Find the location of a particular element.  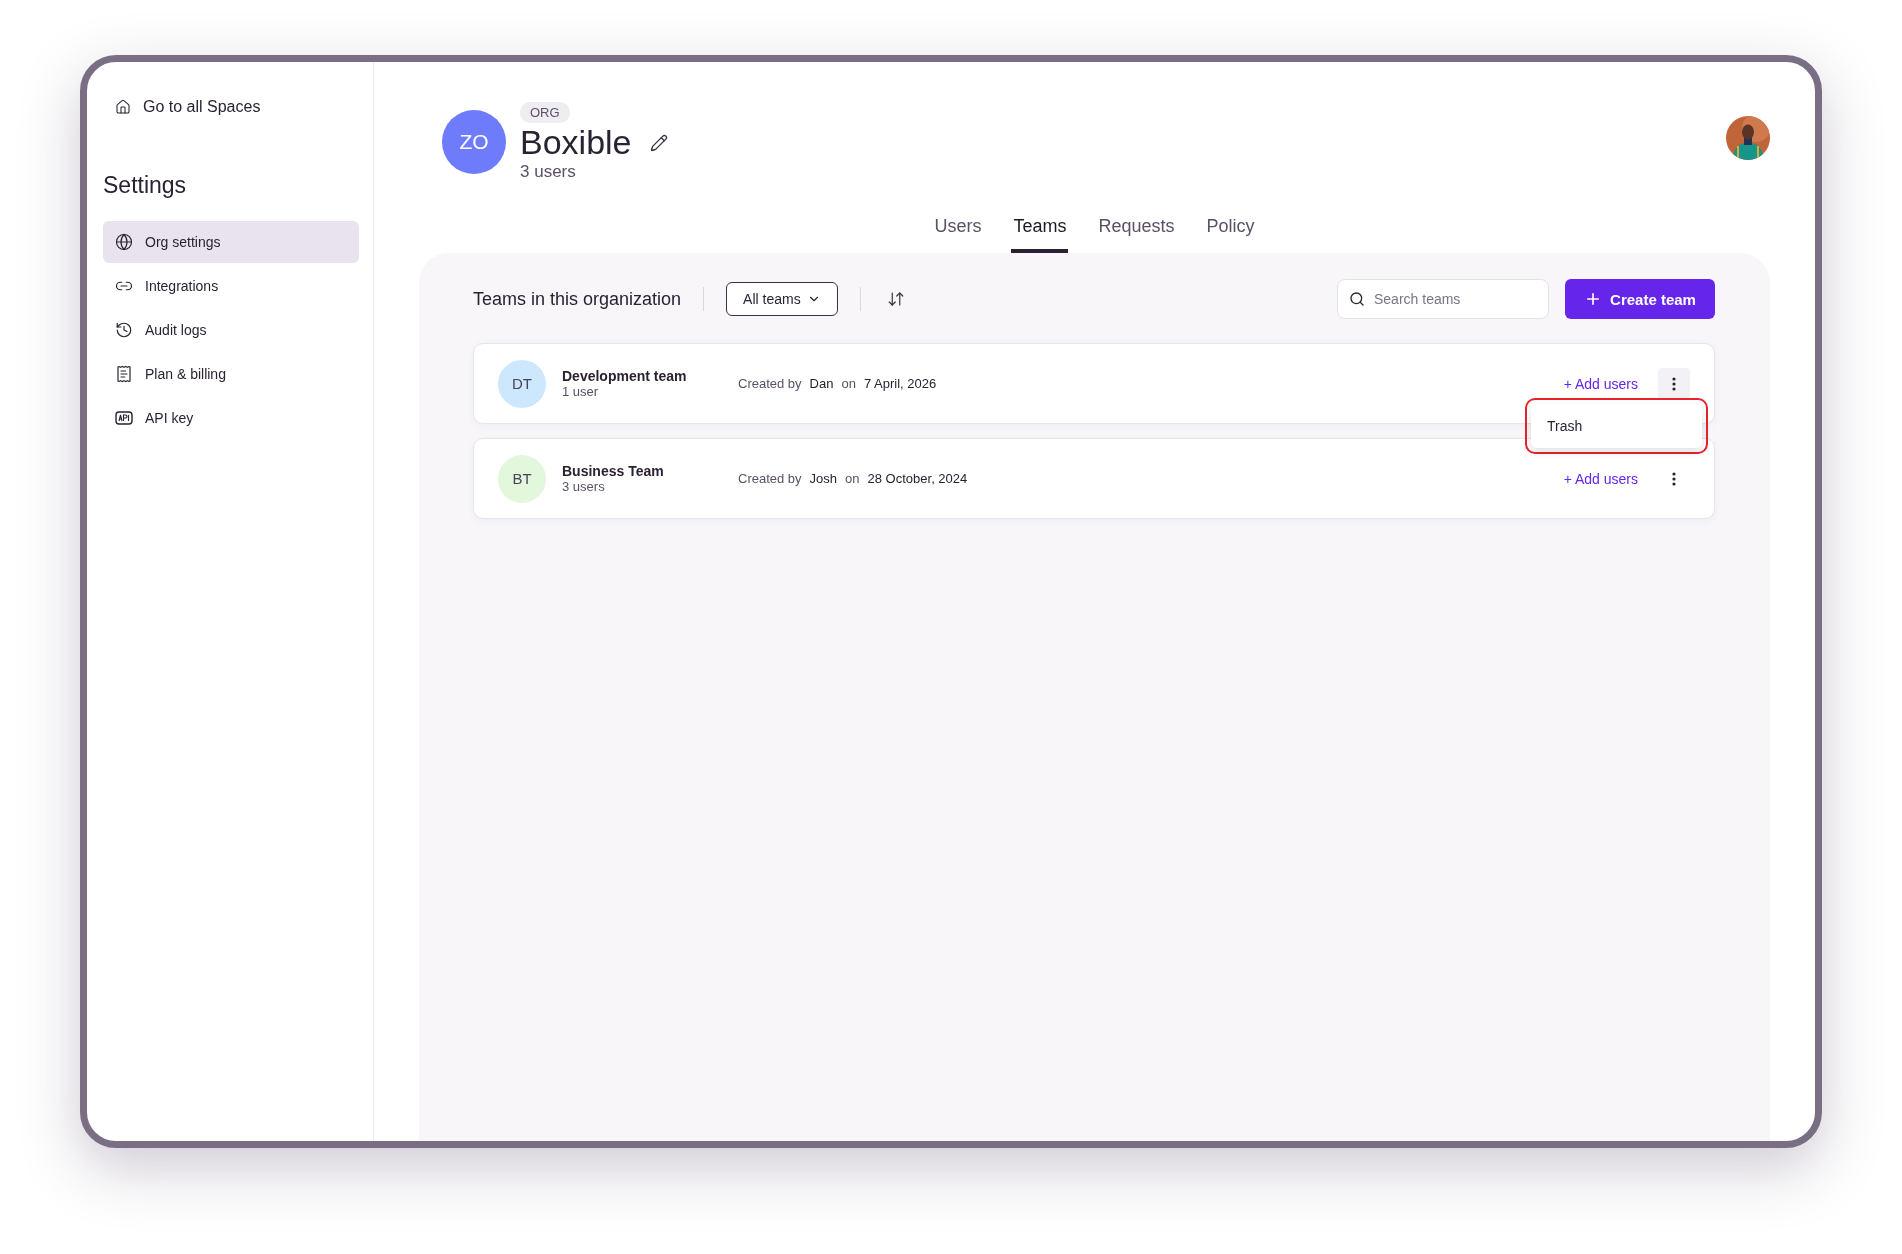

creator-name: Dan is located at coordinates (821, 383).